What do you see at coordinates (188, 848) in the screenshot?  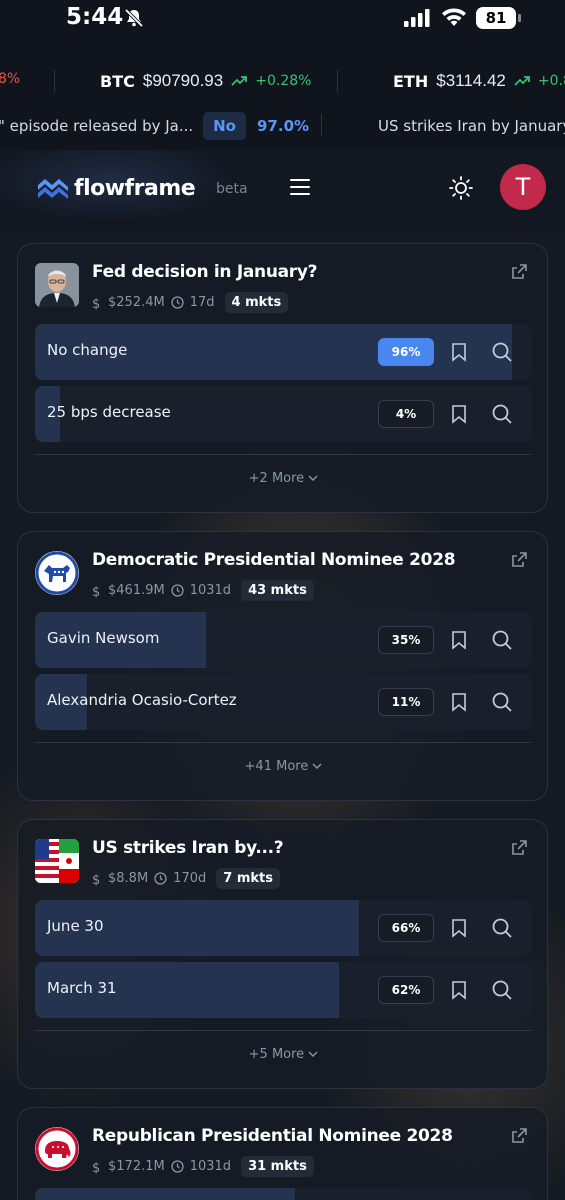 I see `market-title: US strikes Iran by...?` at bounding box center [188, 848].